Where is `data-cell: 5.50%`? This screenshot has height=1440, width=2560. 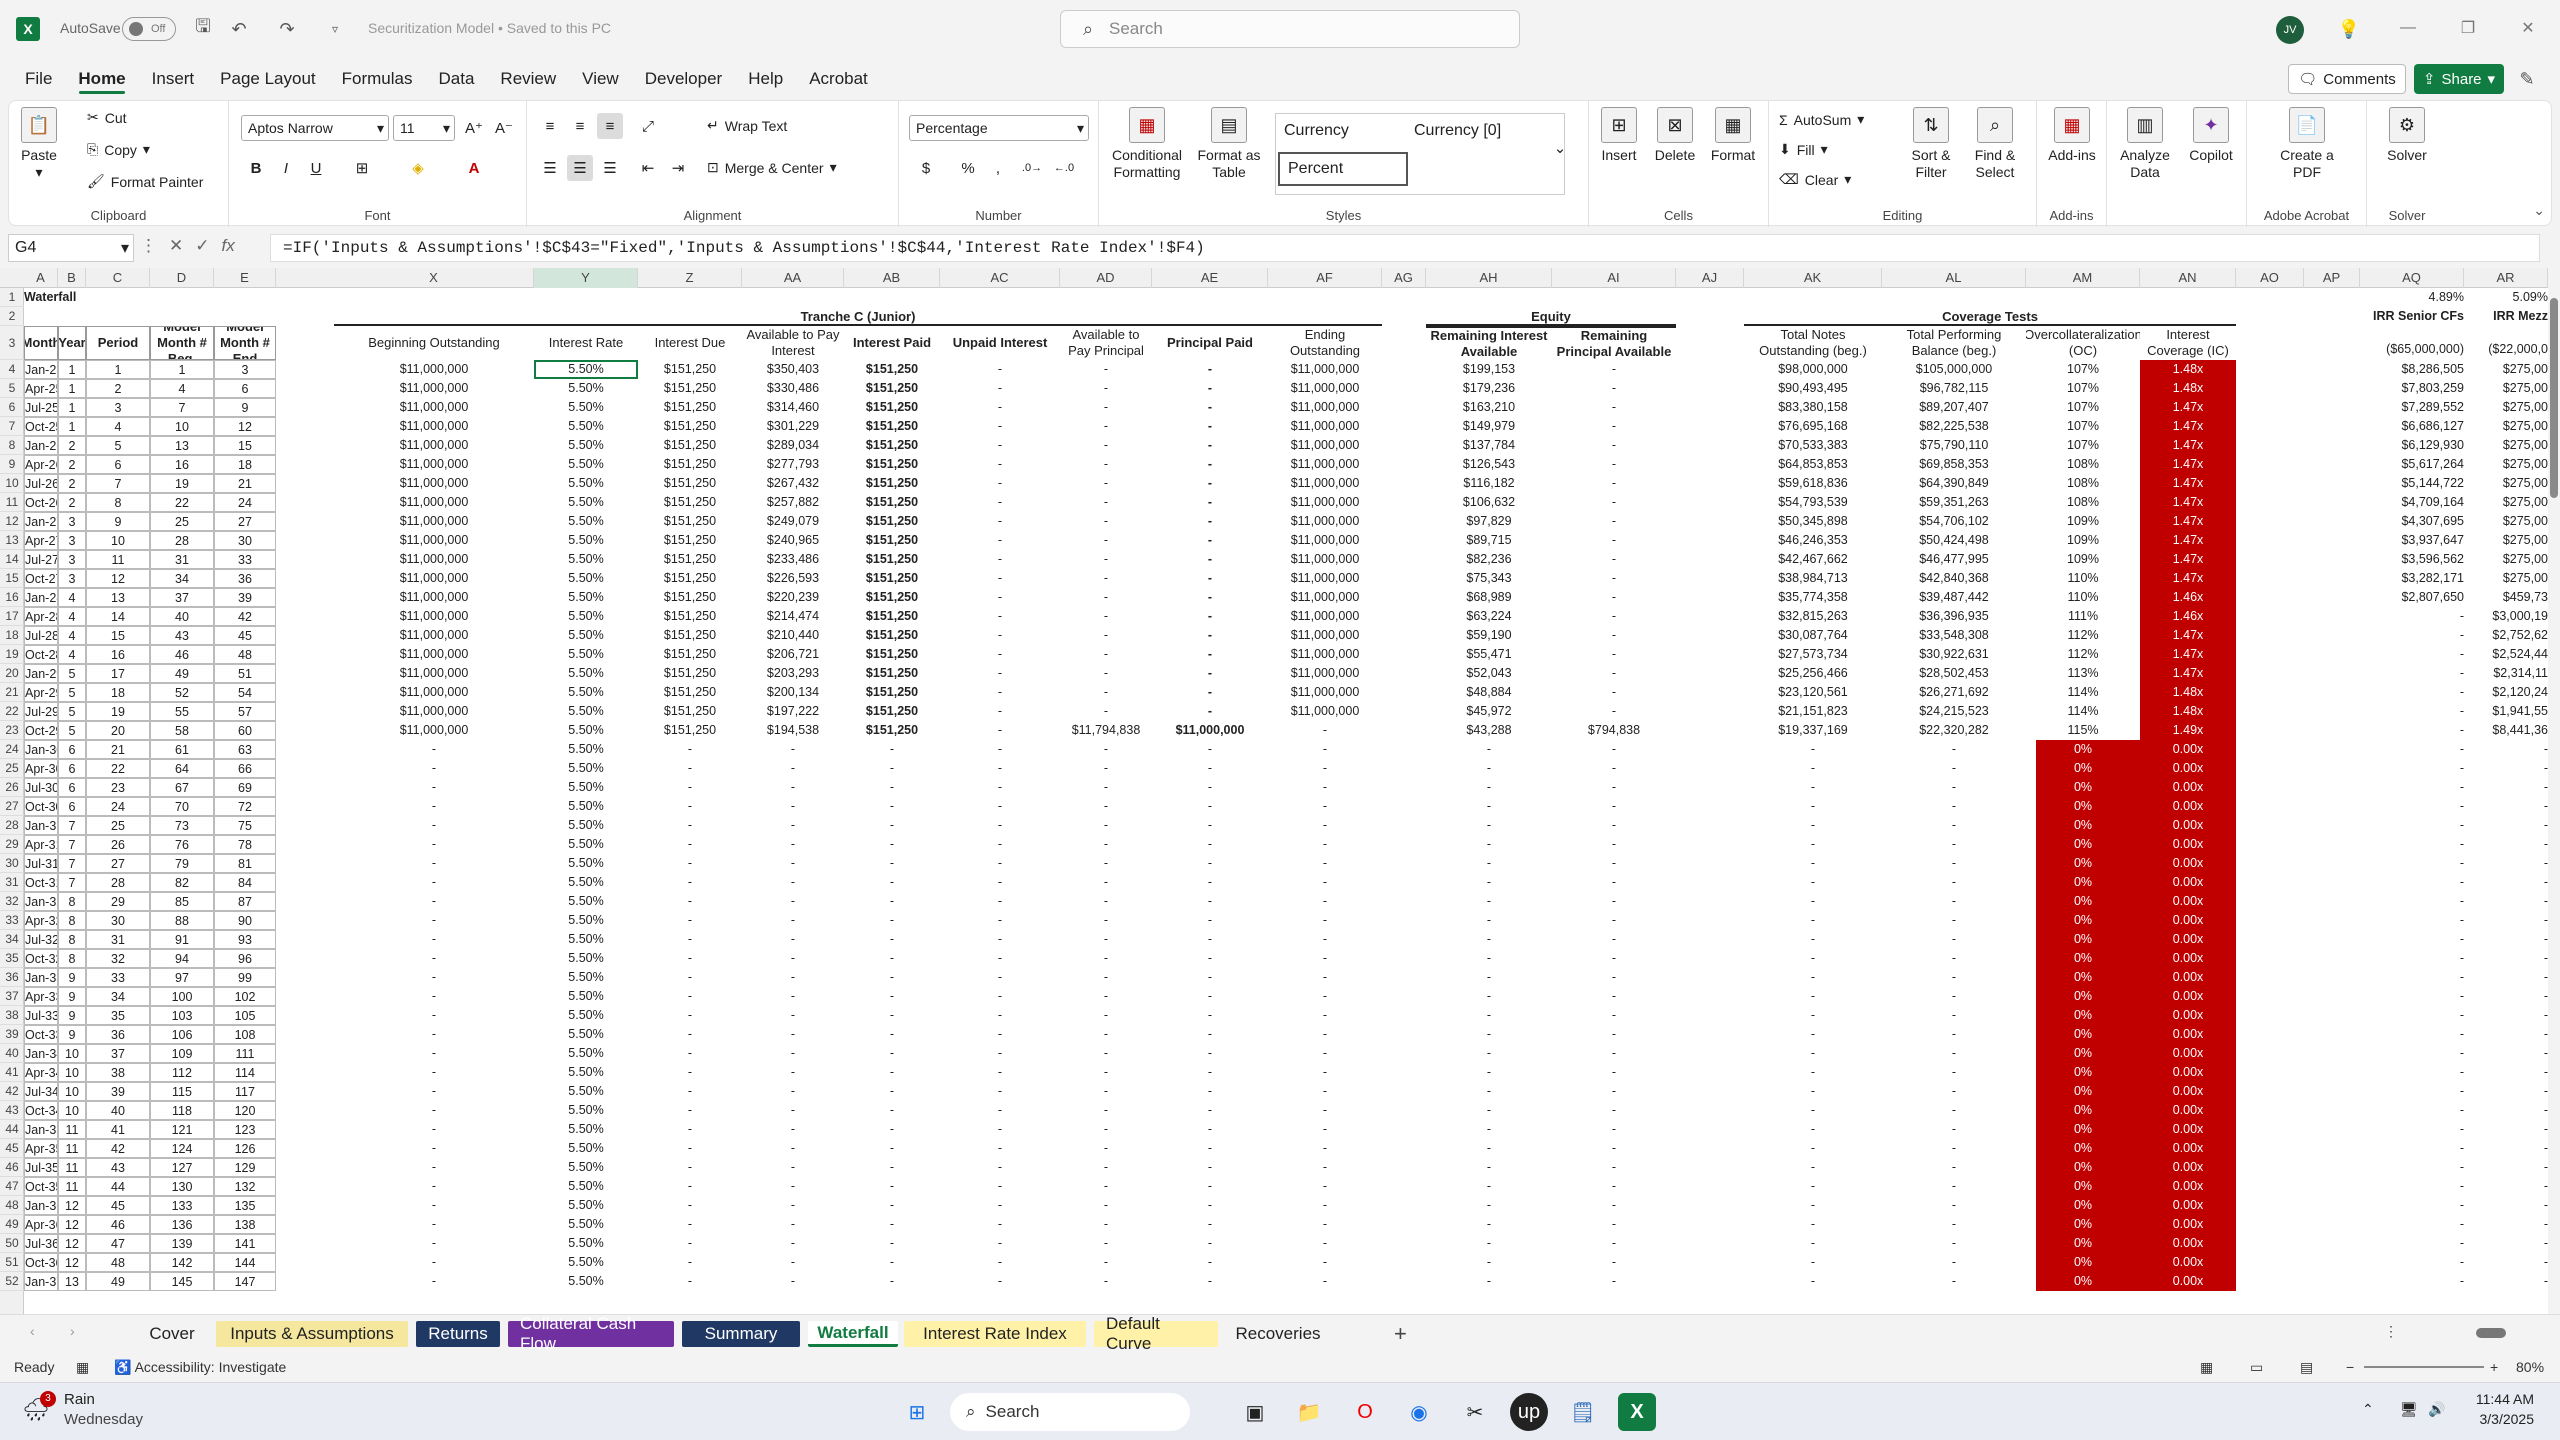
data-cell: 5.50% is located at coordinates (586, 369).